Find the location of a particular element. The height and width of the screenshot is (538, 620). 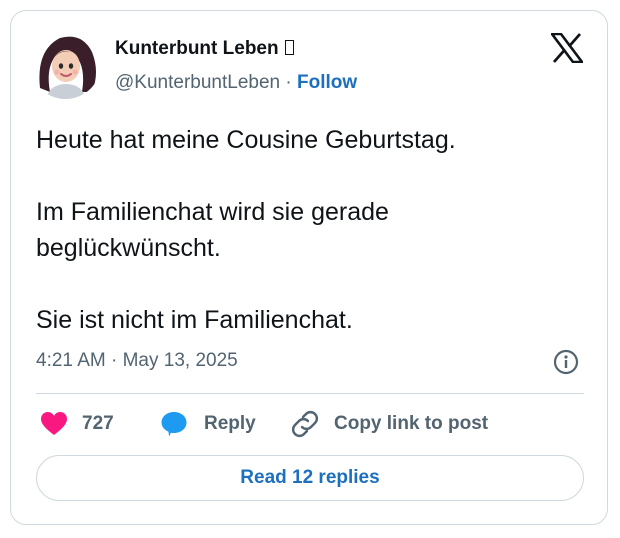

action-bar: 727 Reply Copy link to post is located at coordinates (310, 424).